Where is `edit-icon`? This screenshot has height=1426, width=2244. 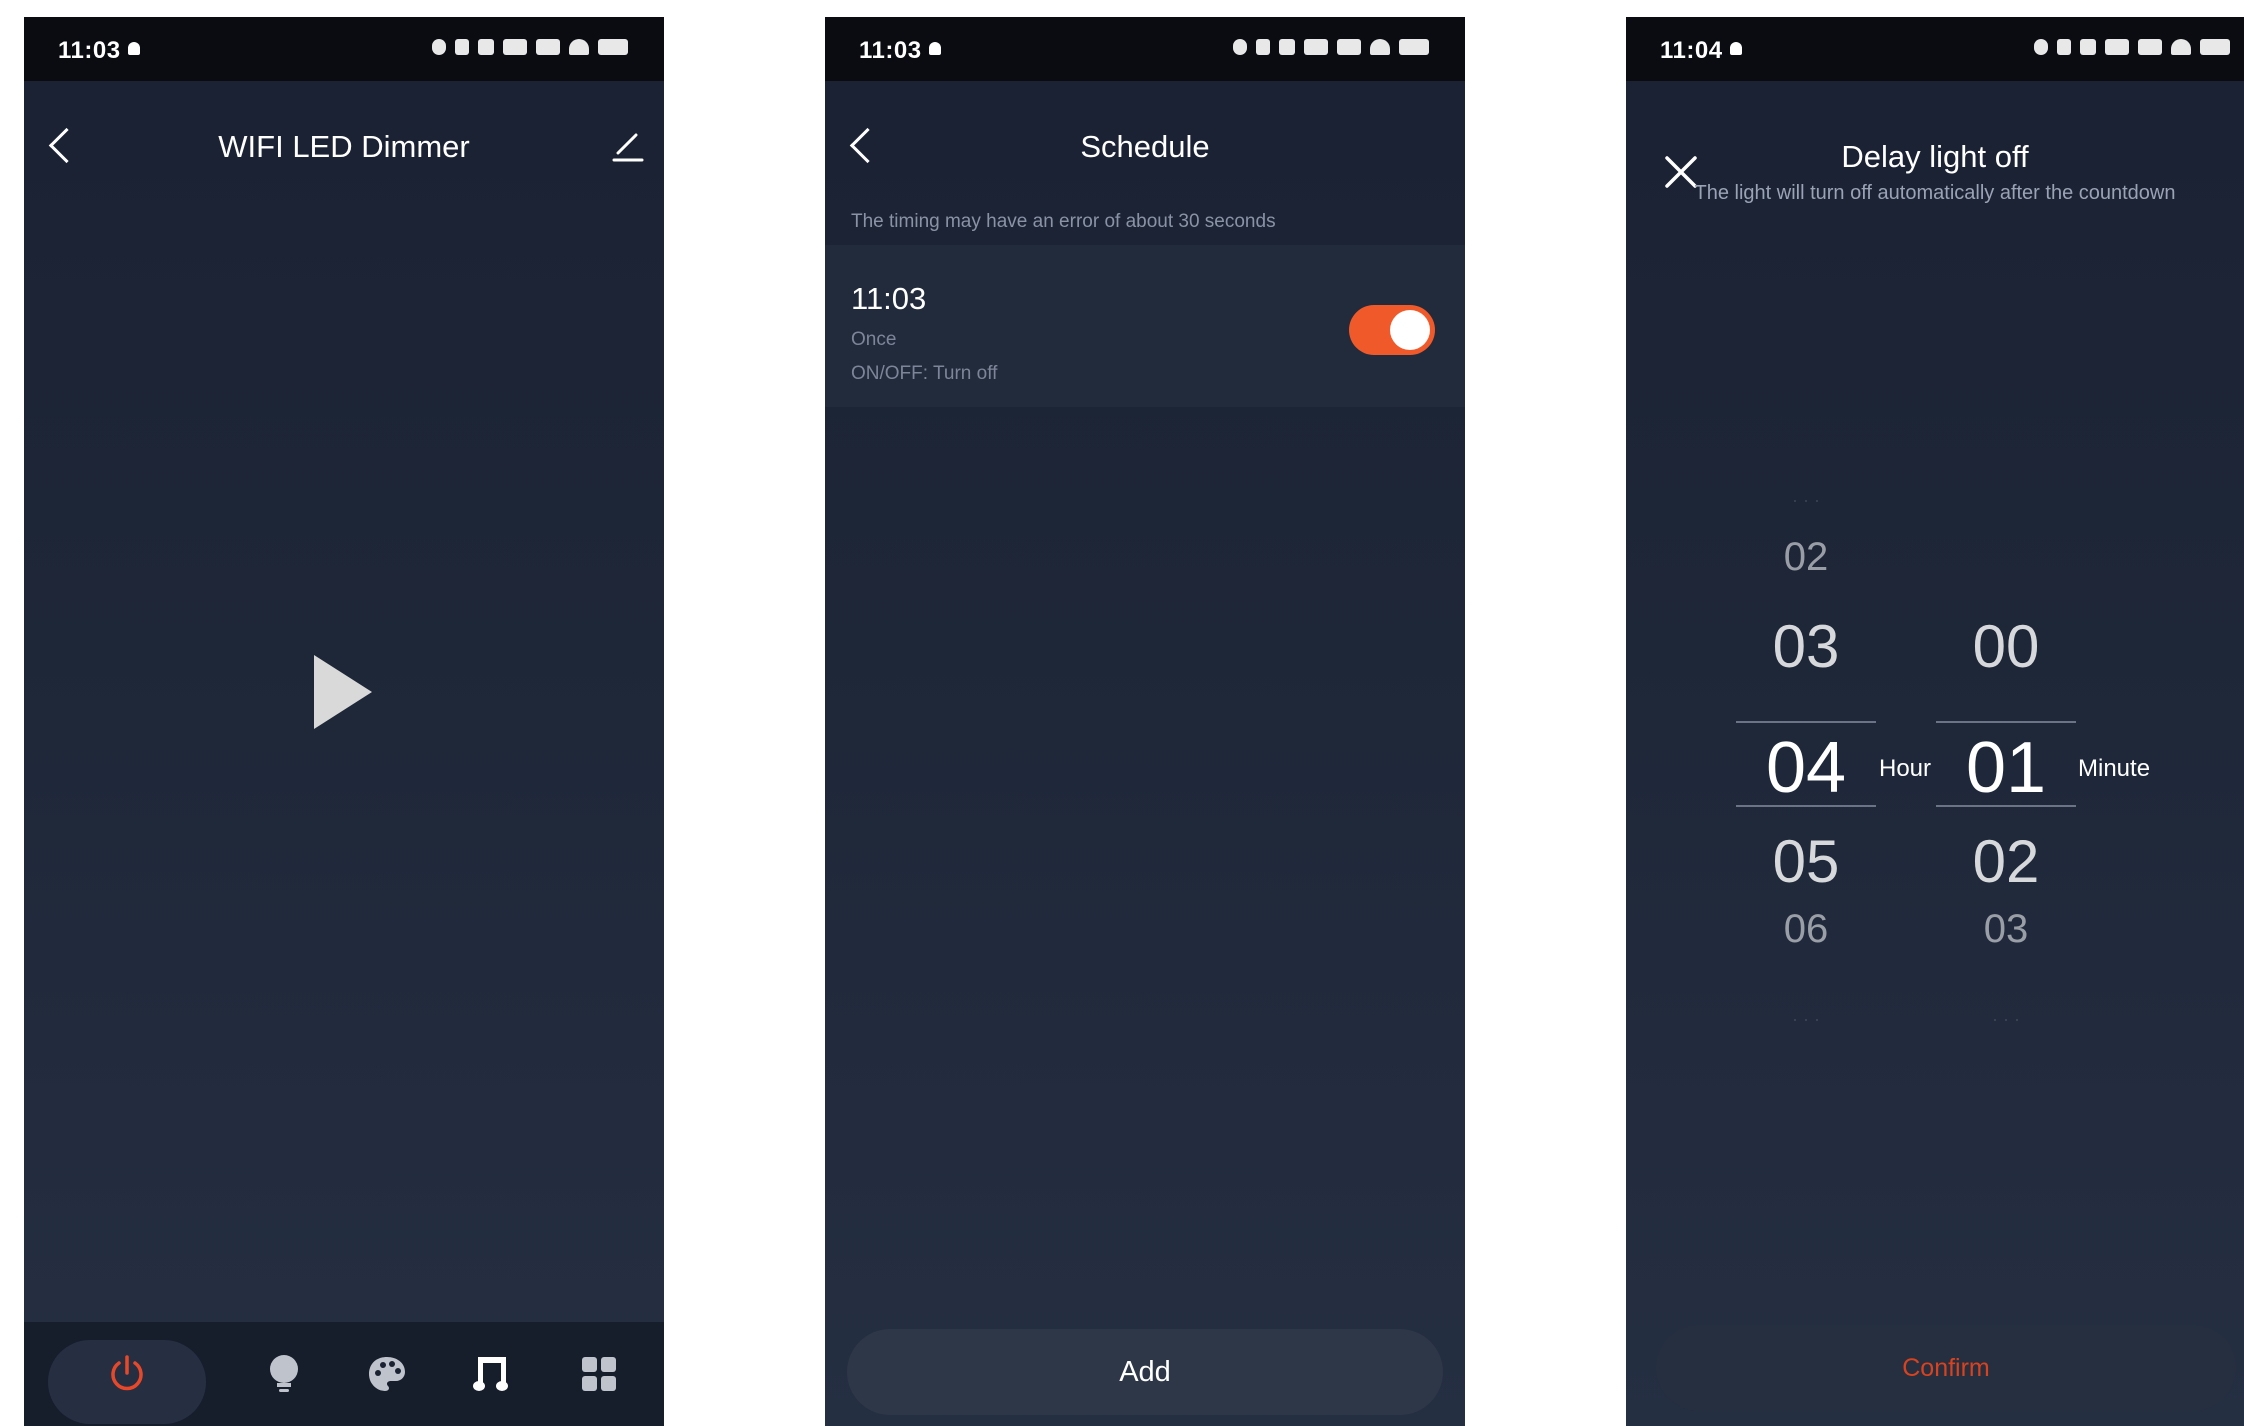
edit-icon is located at coordinates (627, 148).